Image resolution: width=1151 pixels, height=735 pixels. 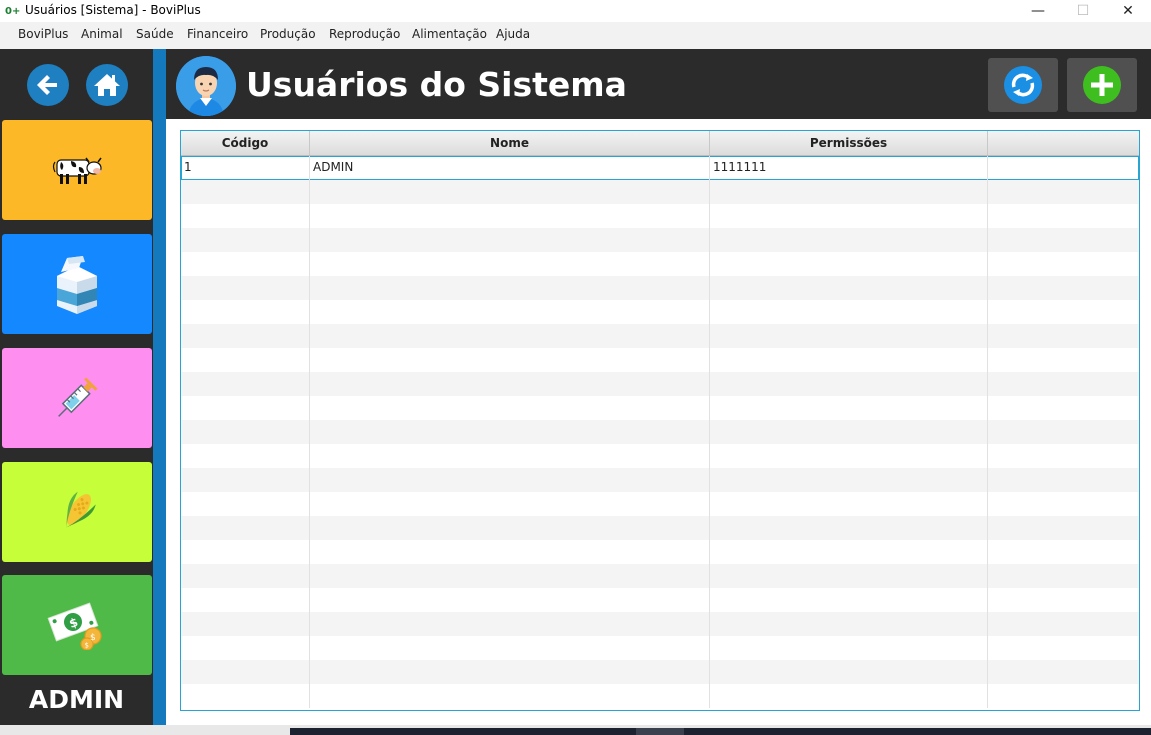 What do you see at coordinates (159, 387) in the screenshot?
I see `sidebar-divider` at bounding box center [159, 387].